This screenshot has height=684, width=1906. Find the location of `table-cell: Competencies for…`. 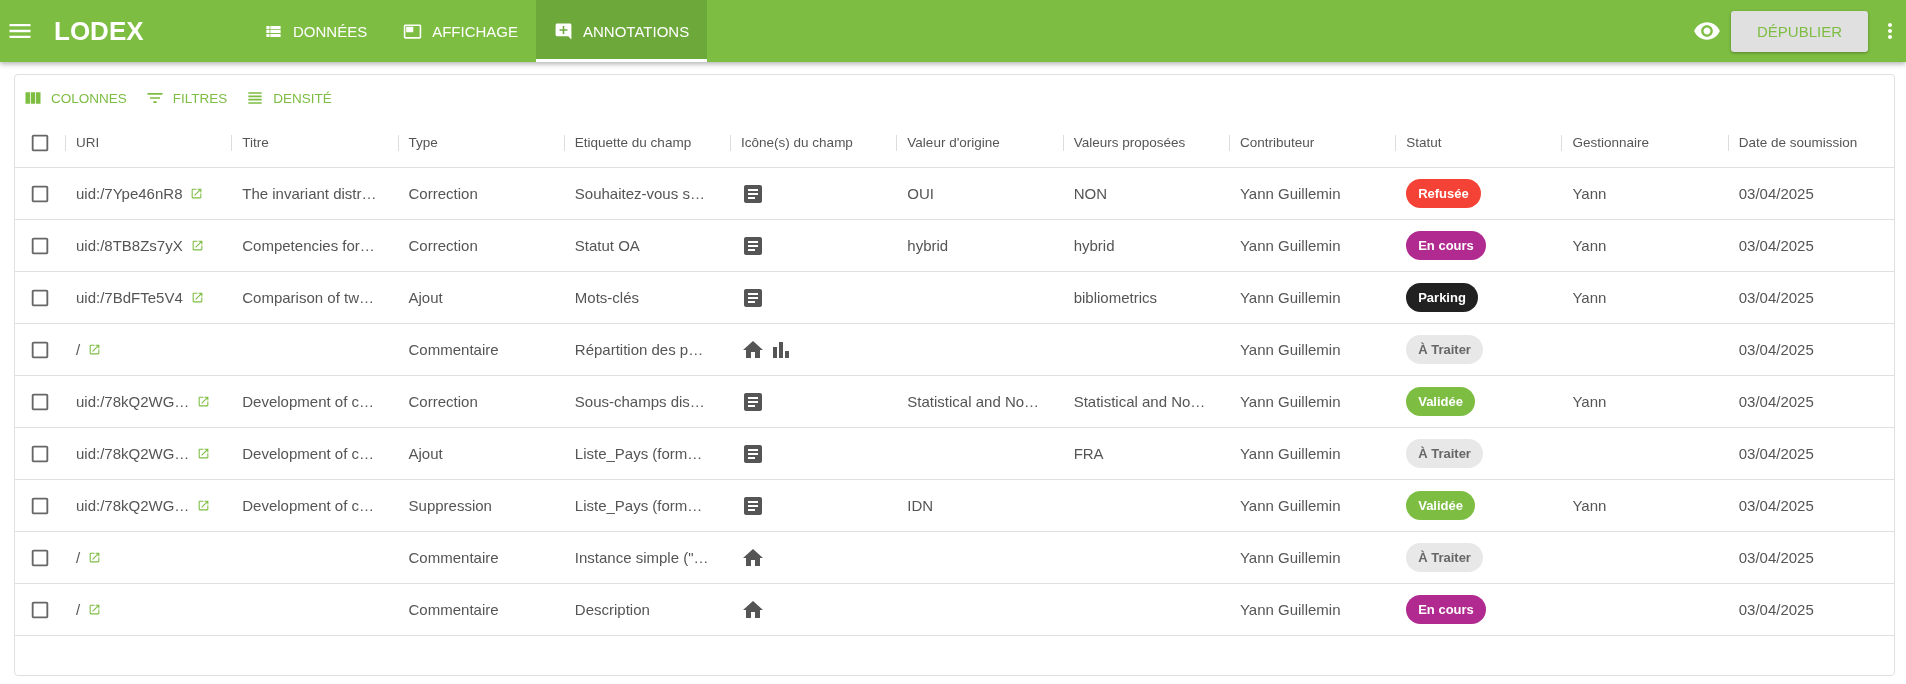

table-cell: Competencies for… is located at coordinates (308, 245).